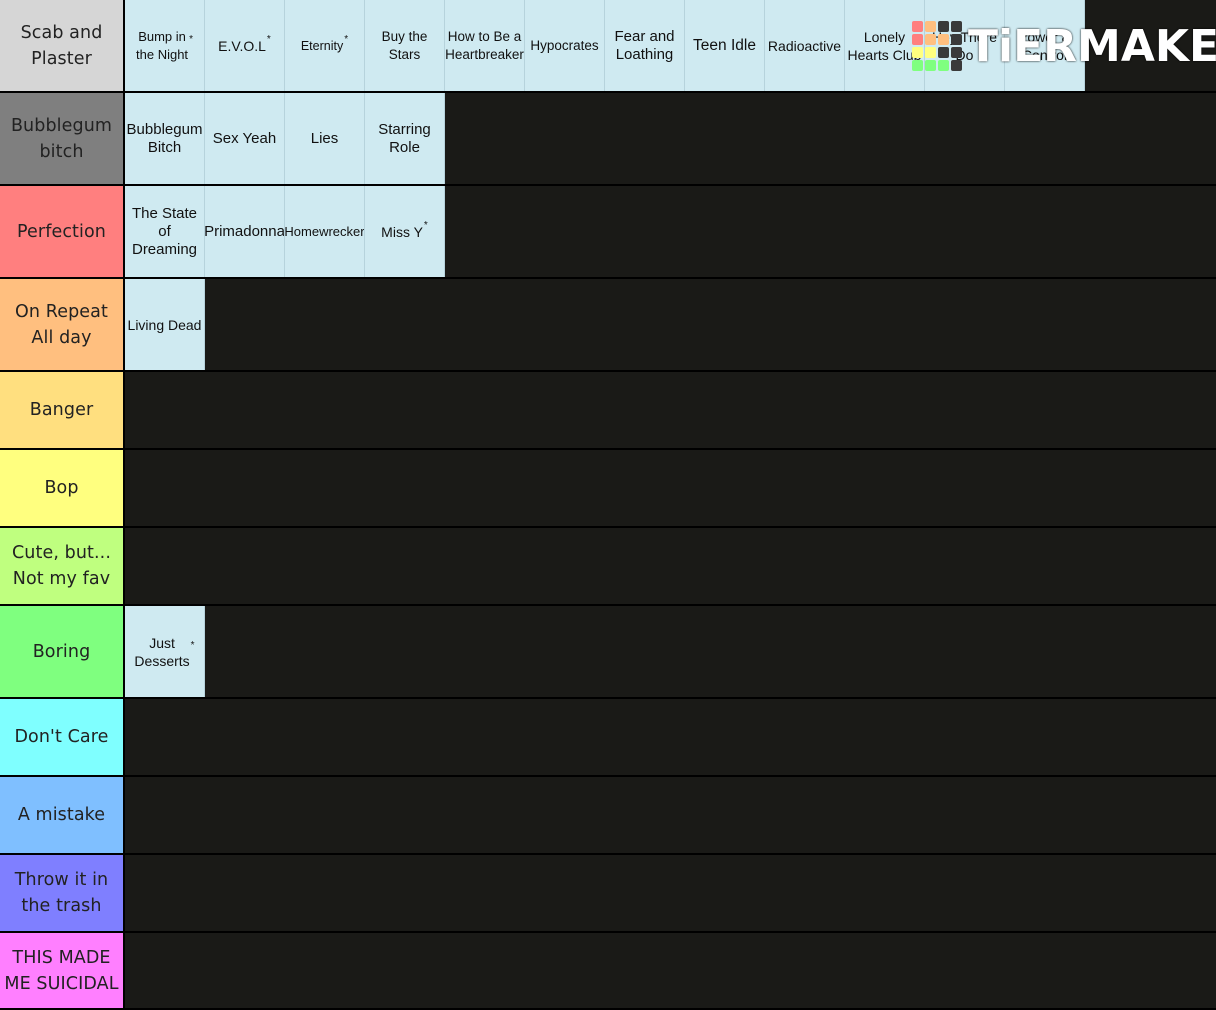 The height and width of the screenshot is (1010, 1216). I want to click on tier-item-title: The State of Dreaming, so click(164, 231).